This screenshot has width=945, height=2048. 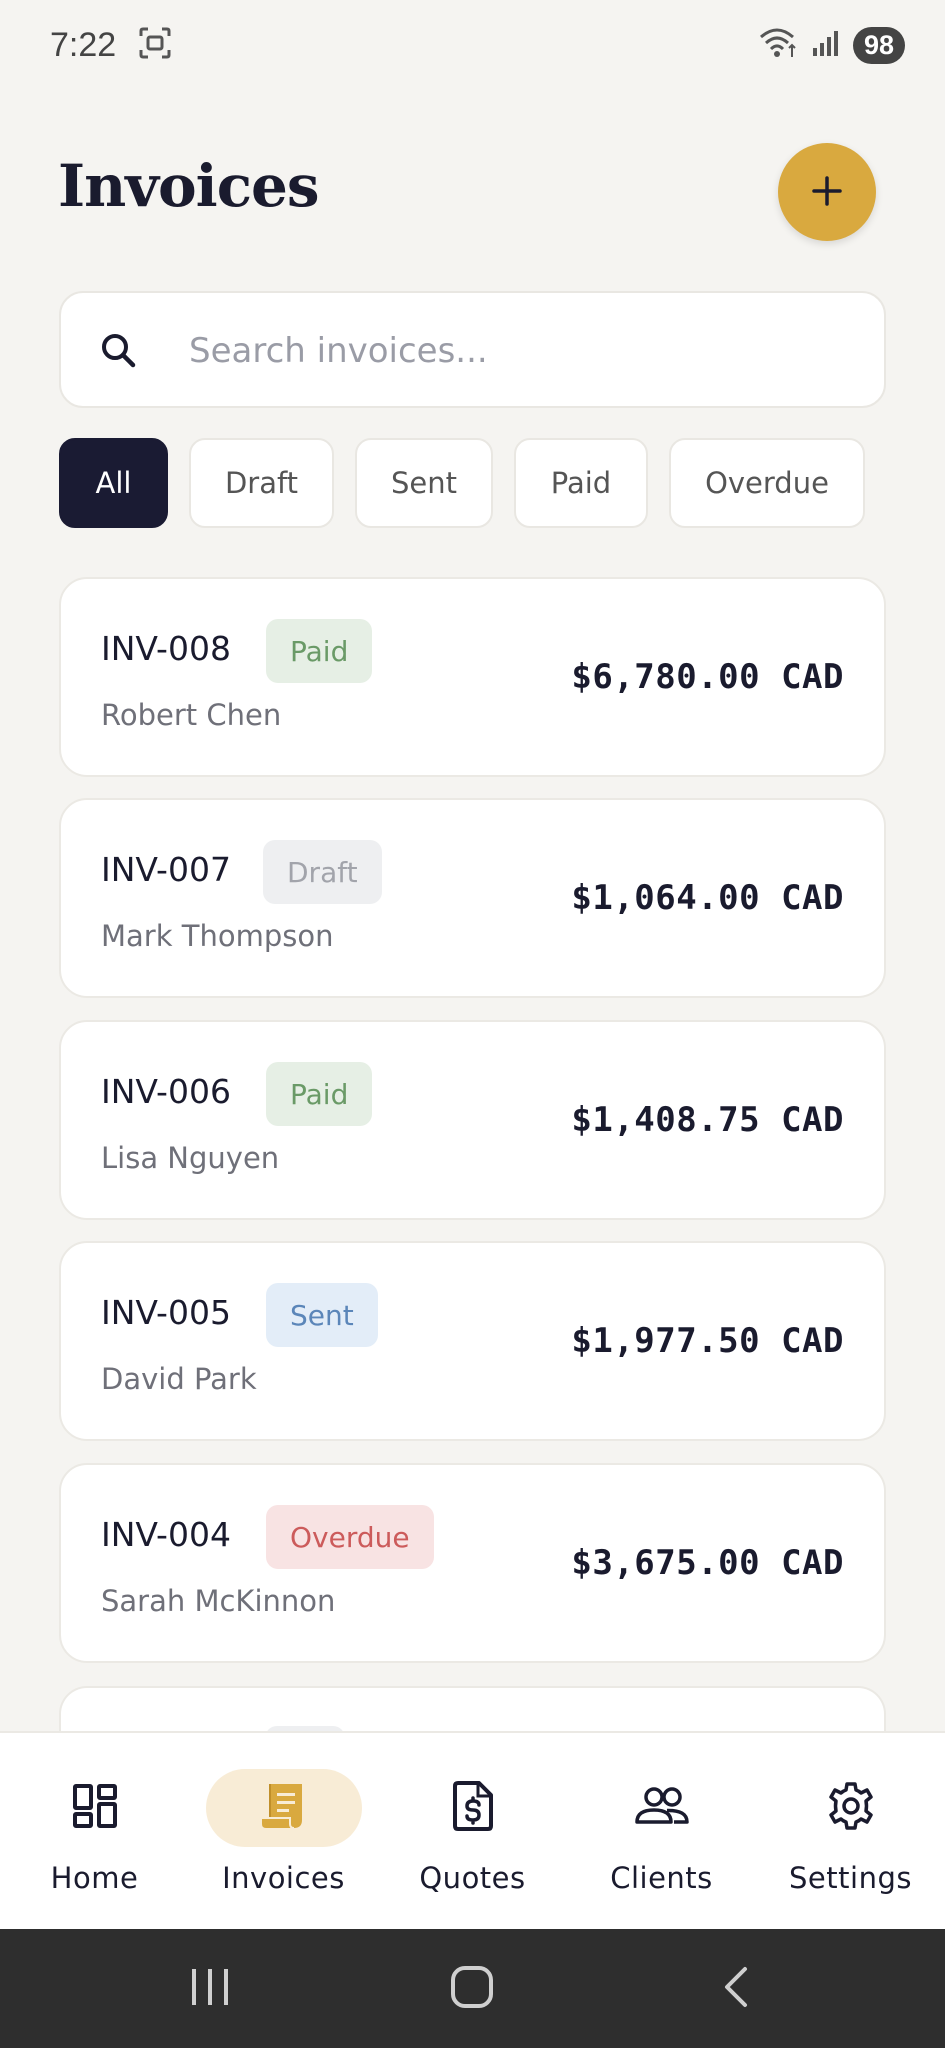 What do you see at coordinates (166, 869) in the screenshot?
I see `invoice-number: INV-007` at bounding box center [166, 869].